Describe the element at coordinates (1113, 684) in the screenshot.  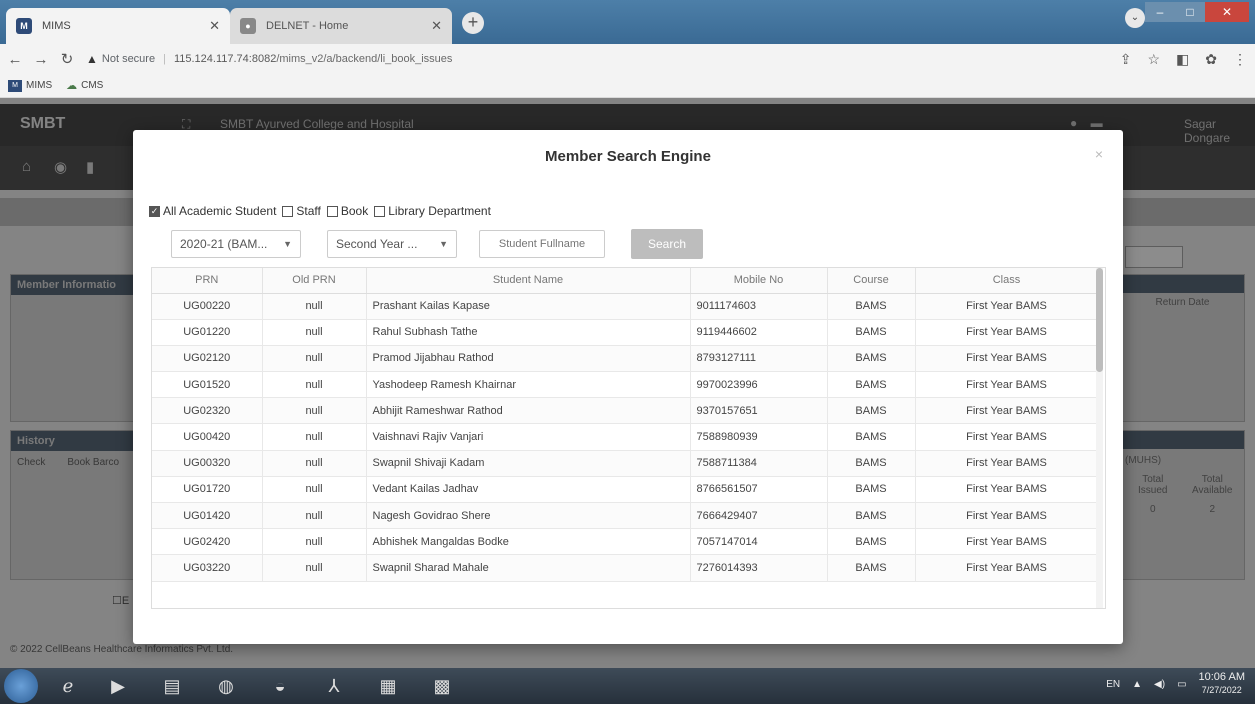
I see `language-indicator: EN` at that location.